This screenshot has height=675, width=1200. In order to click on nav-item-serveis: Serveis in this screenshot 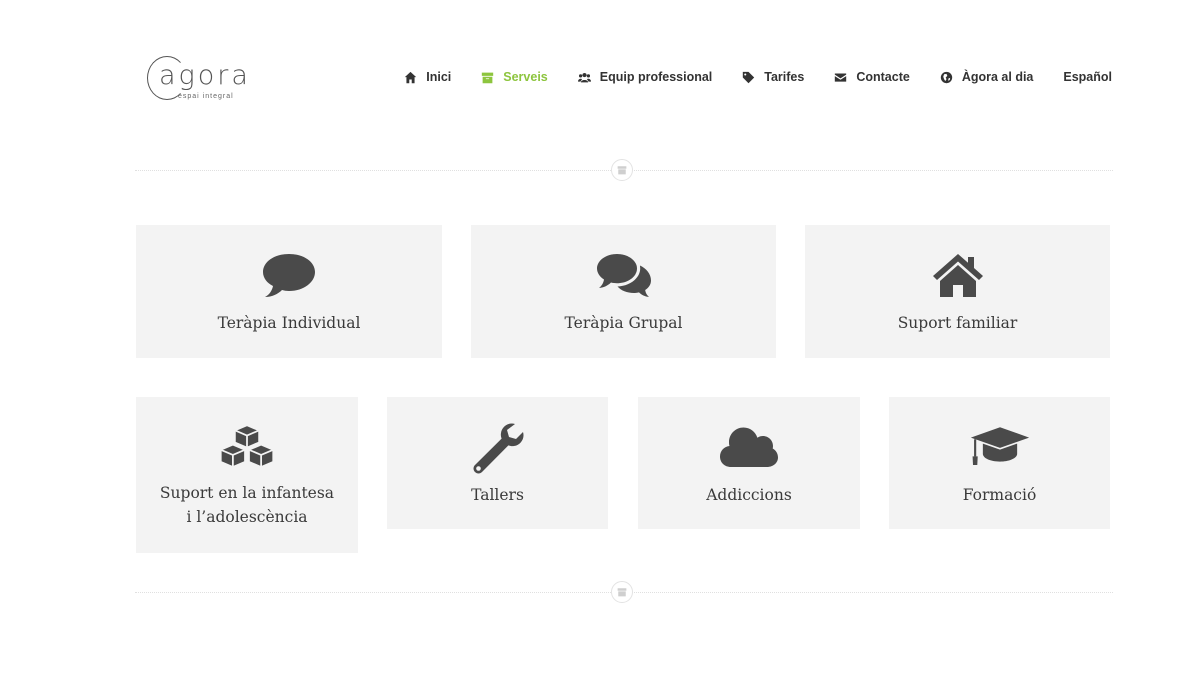, I will do `click(514, 77)`.